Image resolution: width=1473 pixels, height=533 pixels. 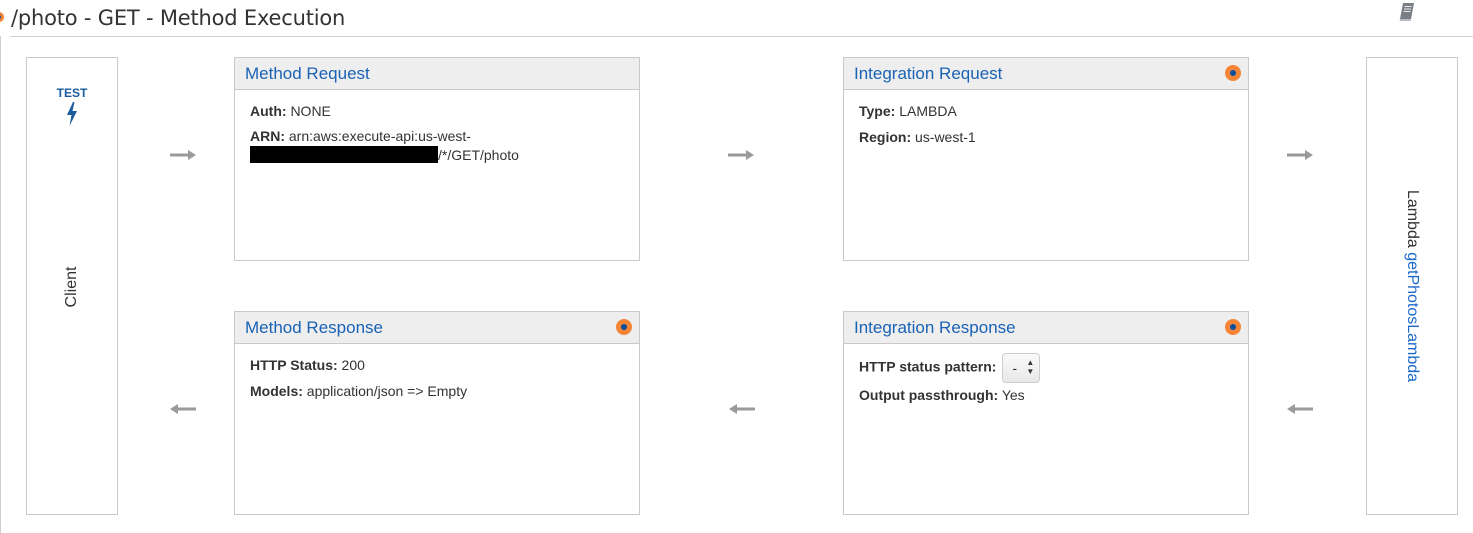 What do you see at coordinates (929, 395) in the screenshot?
I see `output-passthrough-label: Output passthrough:` at bounding box center [929, 395].